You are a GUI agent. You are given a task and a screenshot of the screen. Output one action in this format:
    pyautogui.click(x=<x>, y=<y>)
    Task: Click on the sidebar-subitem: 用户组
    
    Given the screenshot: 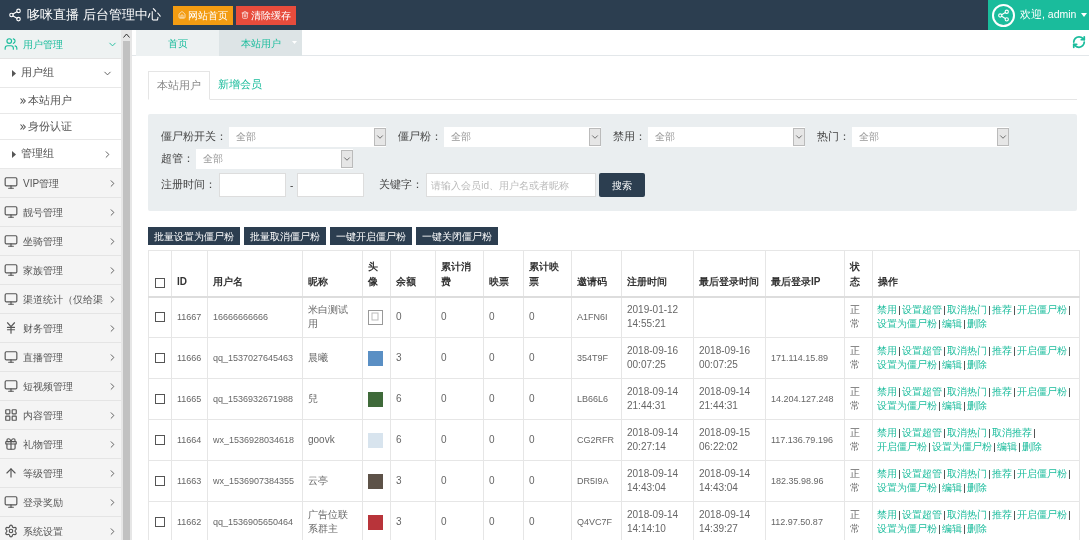 What is the action you would take?
    pyautogui.click(x=60, y=73)
    